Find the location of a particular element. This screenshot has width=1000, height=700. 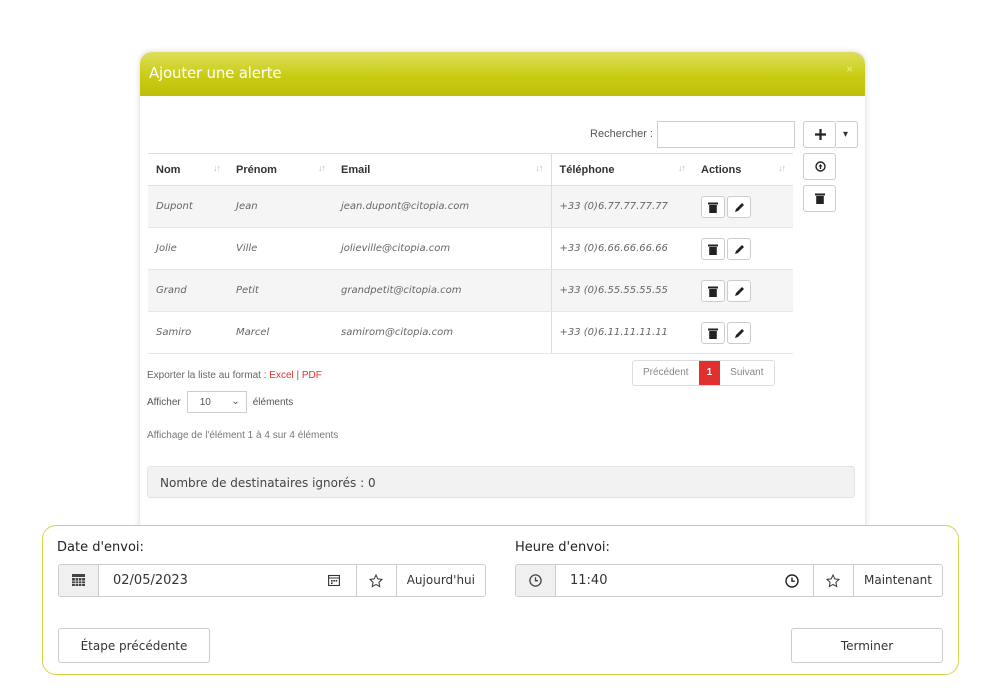

upload-circle-icon is located at coordinates (820, 166).